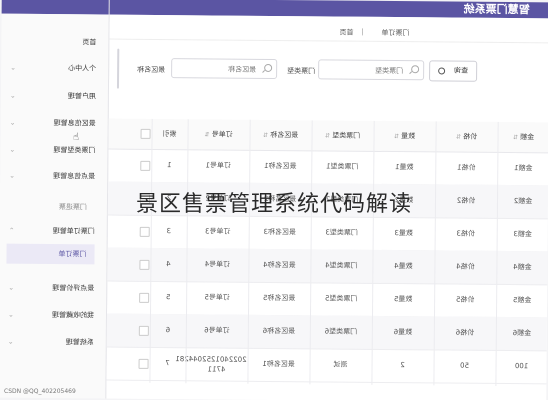 The image size is (548, 400). I want to click on search-button: 查询, so click(453, 71).